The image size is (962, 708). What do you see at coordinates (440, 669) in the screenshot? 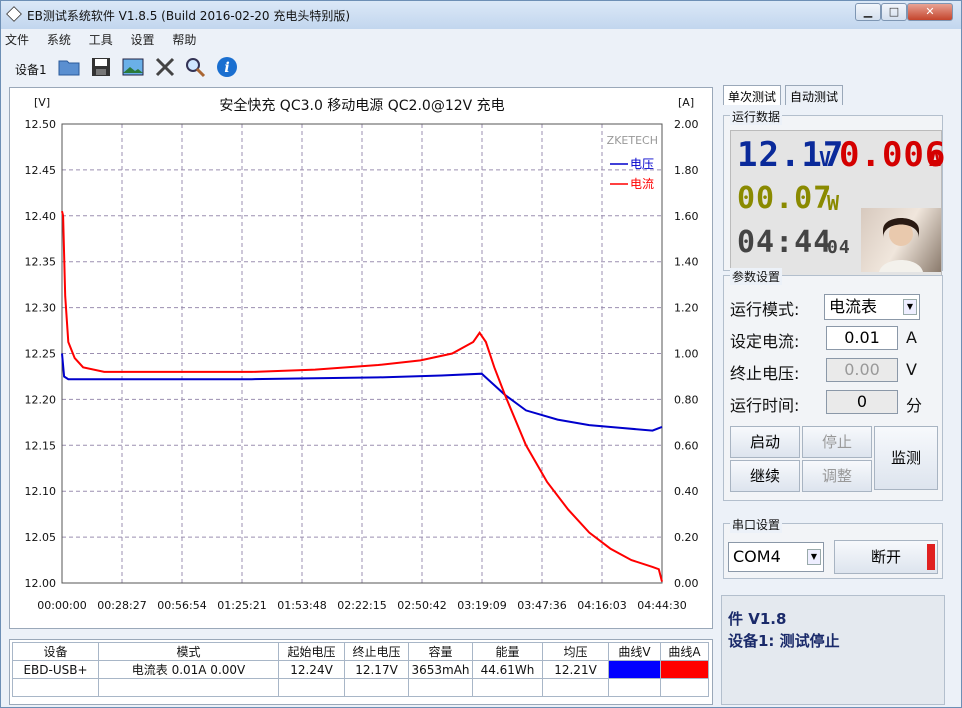
I see `summary-cell-capacity: 3653mAh` at bounding box center [440, 669].